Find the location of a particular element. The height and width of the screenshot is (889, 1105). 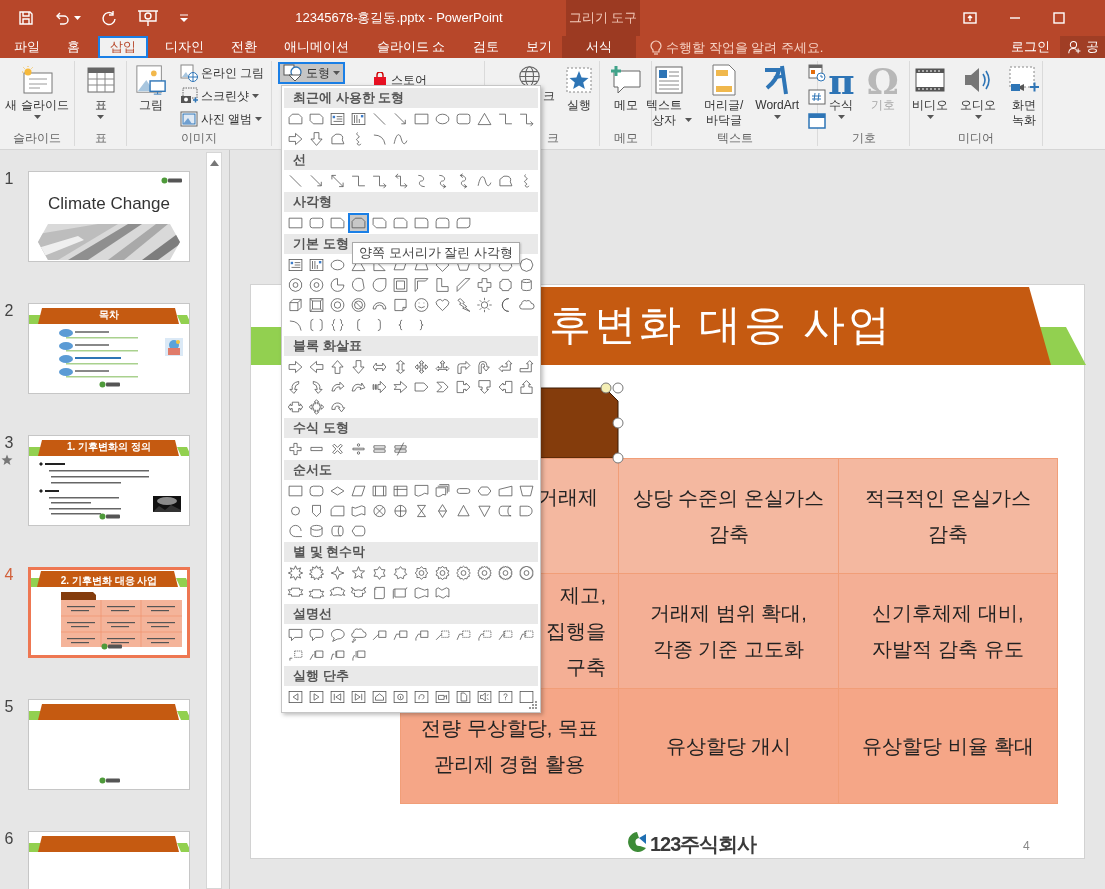

ribbon-tab: 슬라이드 쇼 is located at coordinates (411, 47).